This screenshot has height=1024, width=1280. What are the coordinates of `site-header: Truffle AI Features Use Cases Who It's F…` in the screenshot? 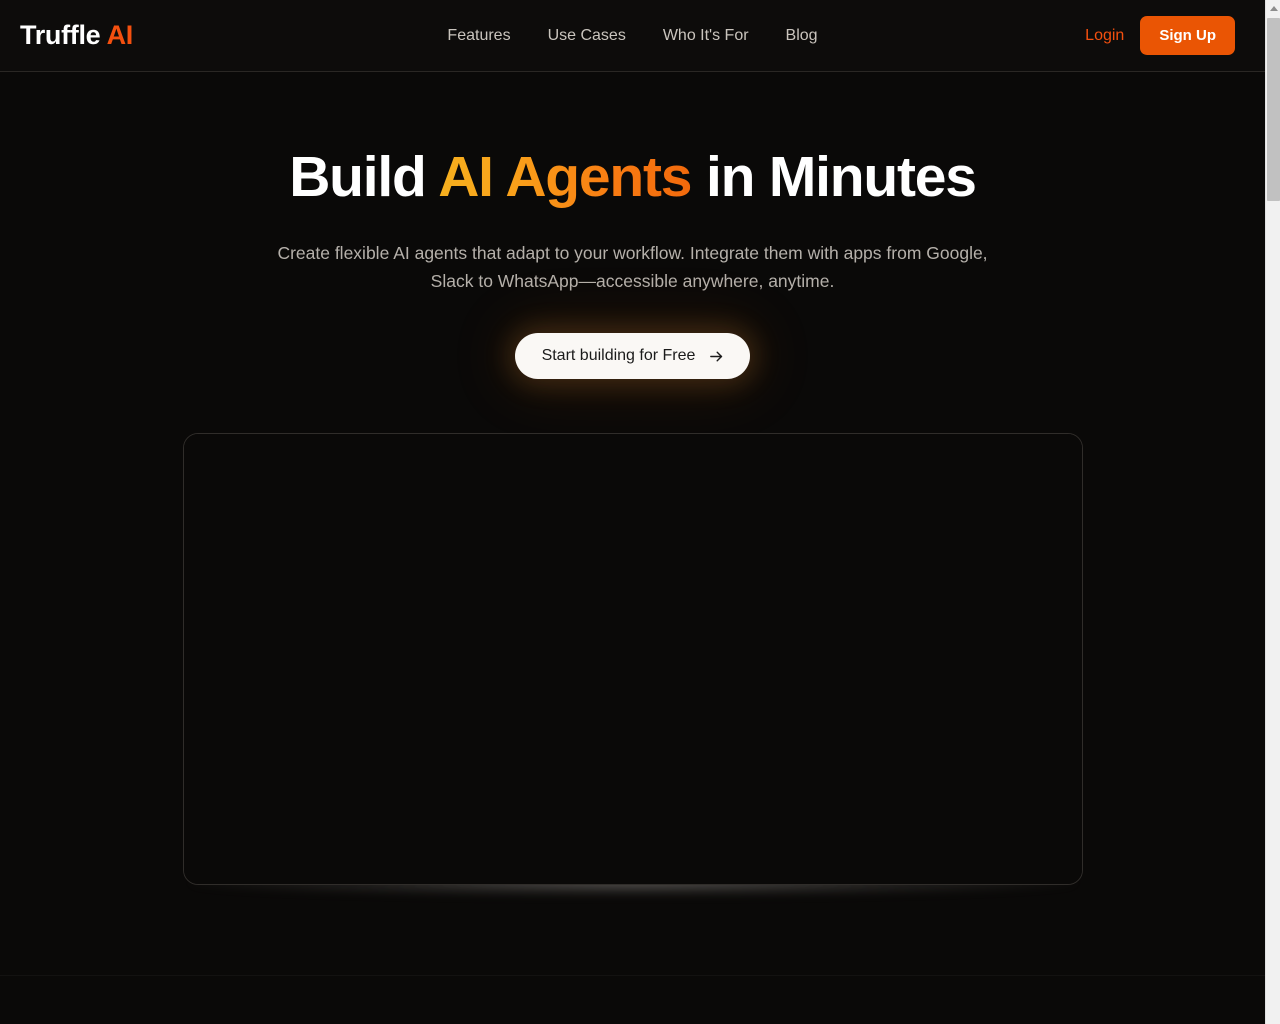 It's located at (632, 36).